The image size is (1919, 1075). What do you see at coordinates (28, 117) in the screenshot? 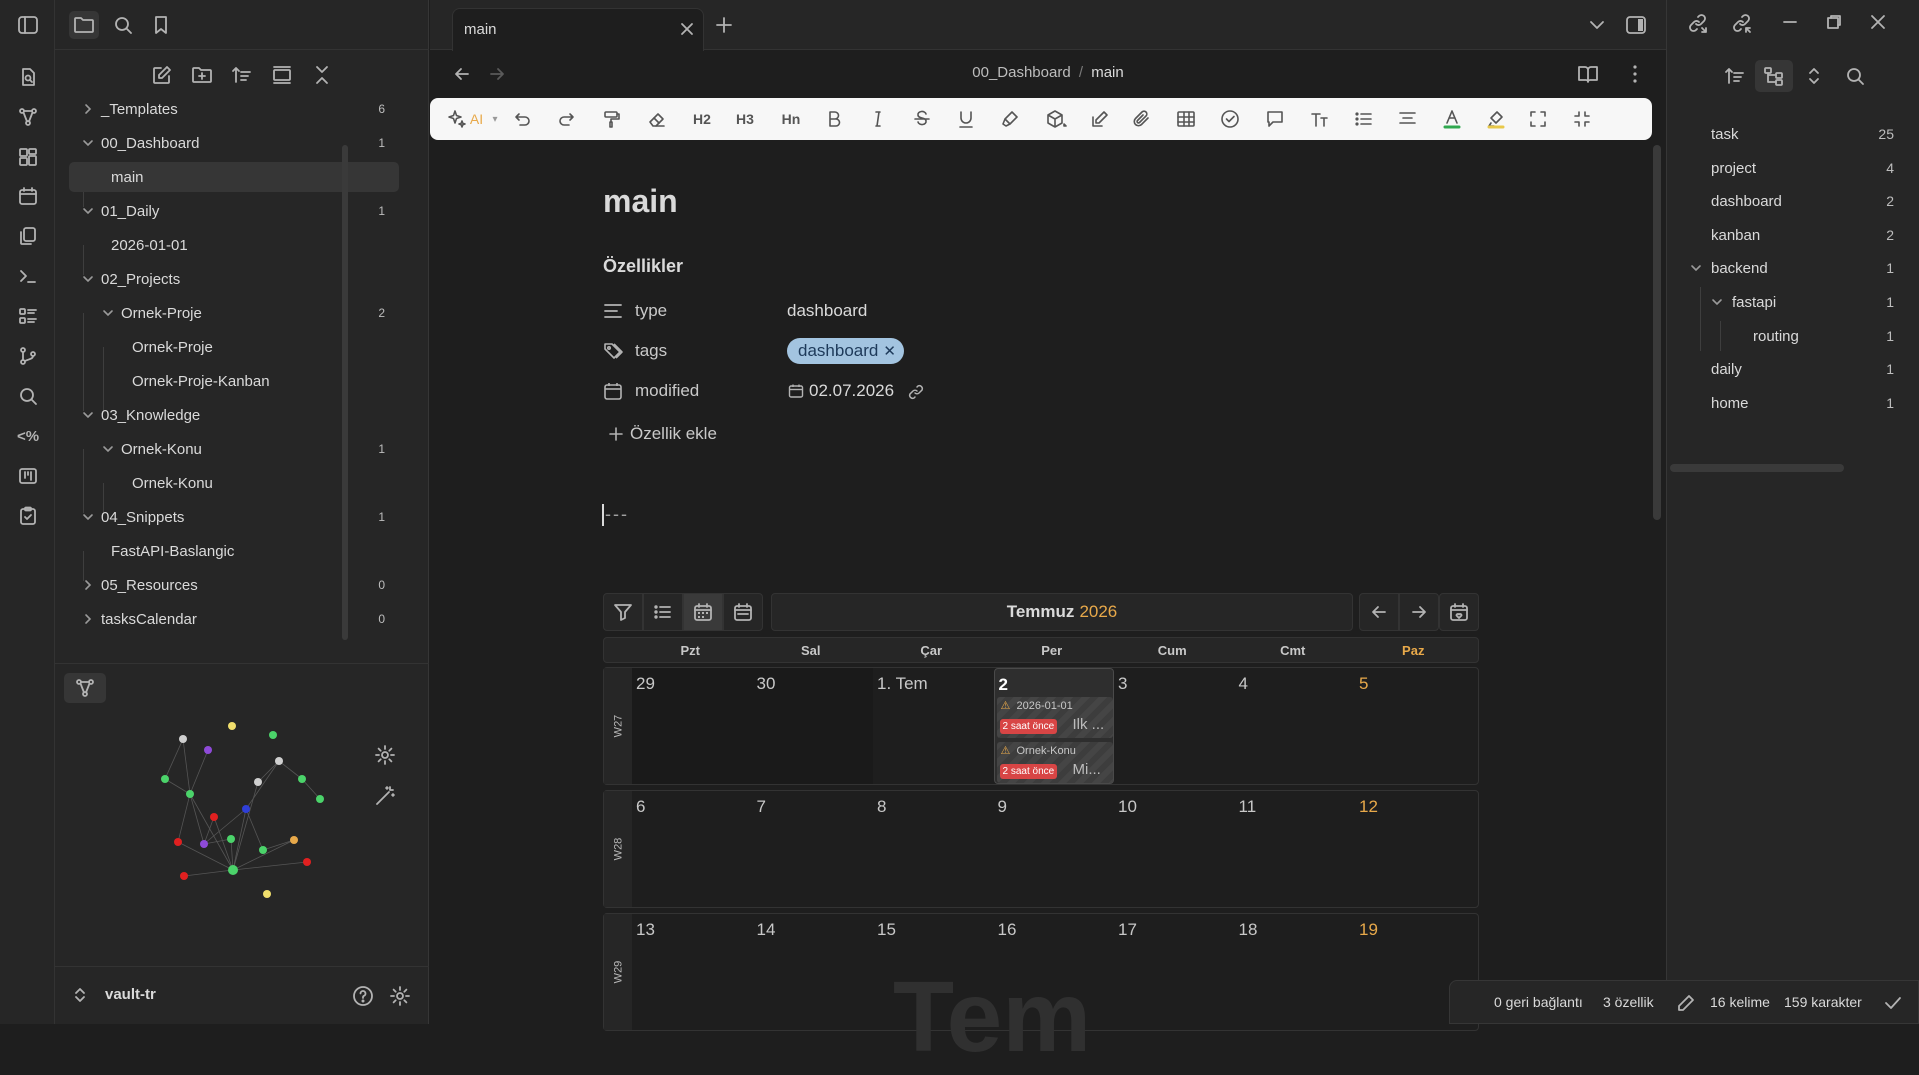
I see `graph-view-icon` at bounding box center [28, 117].